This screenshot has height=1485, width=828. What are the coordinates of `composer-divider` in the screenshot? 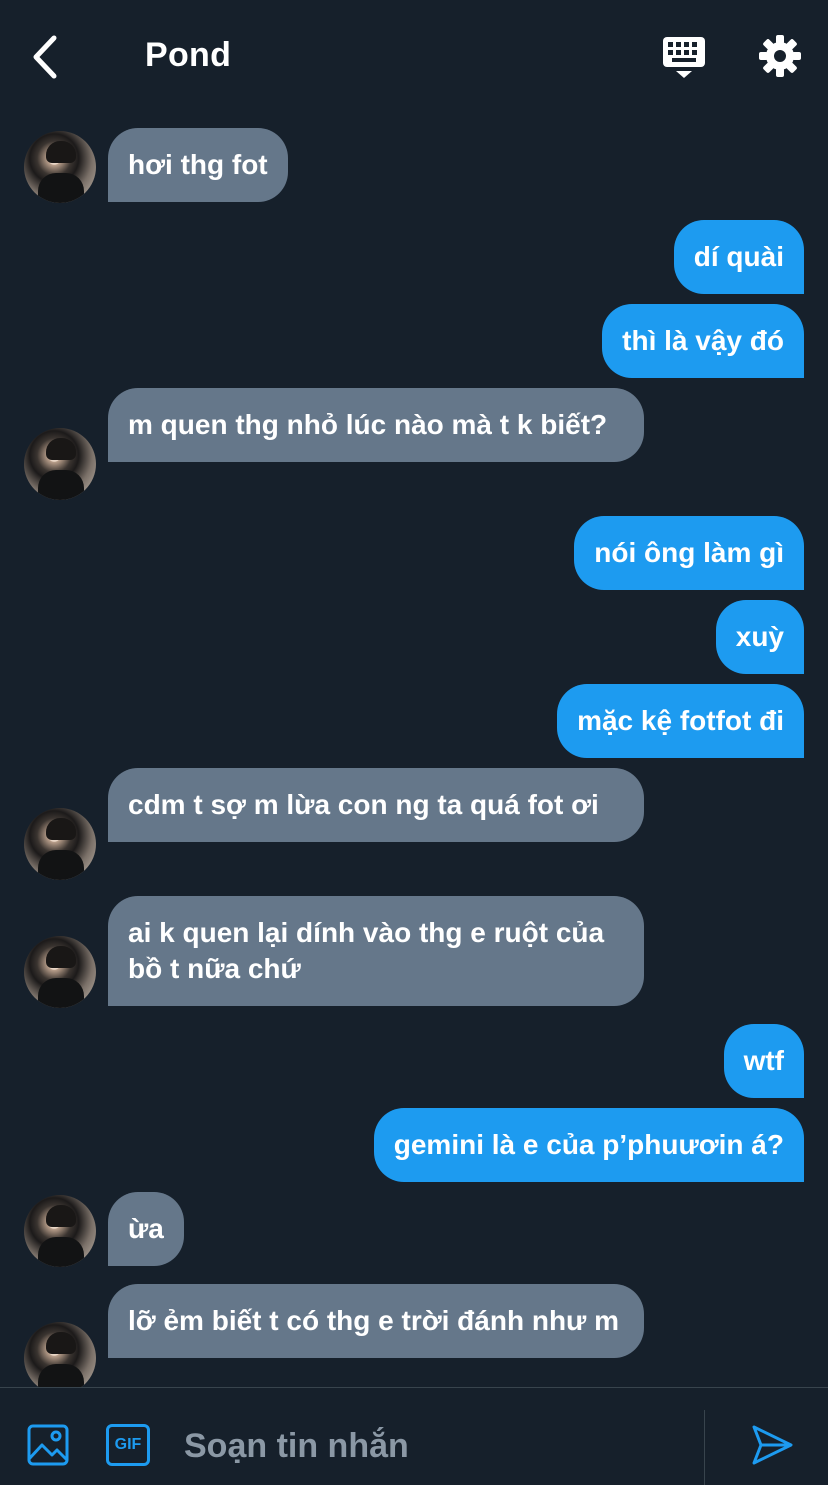 It's located at (704, 1447).